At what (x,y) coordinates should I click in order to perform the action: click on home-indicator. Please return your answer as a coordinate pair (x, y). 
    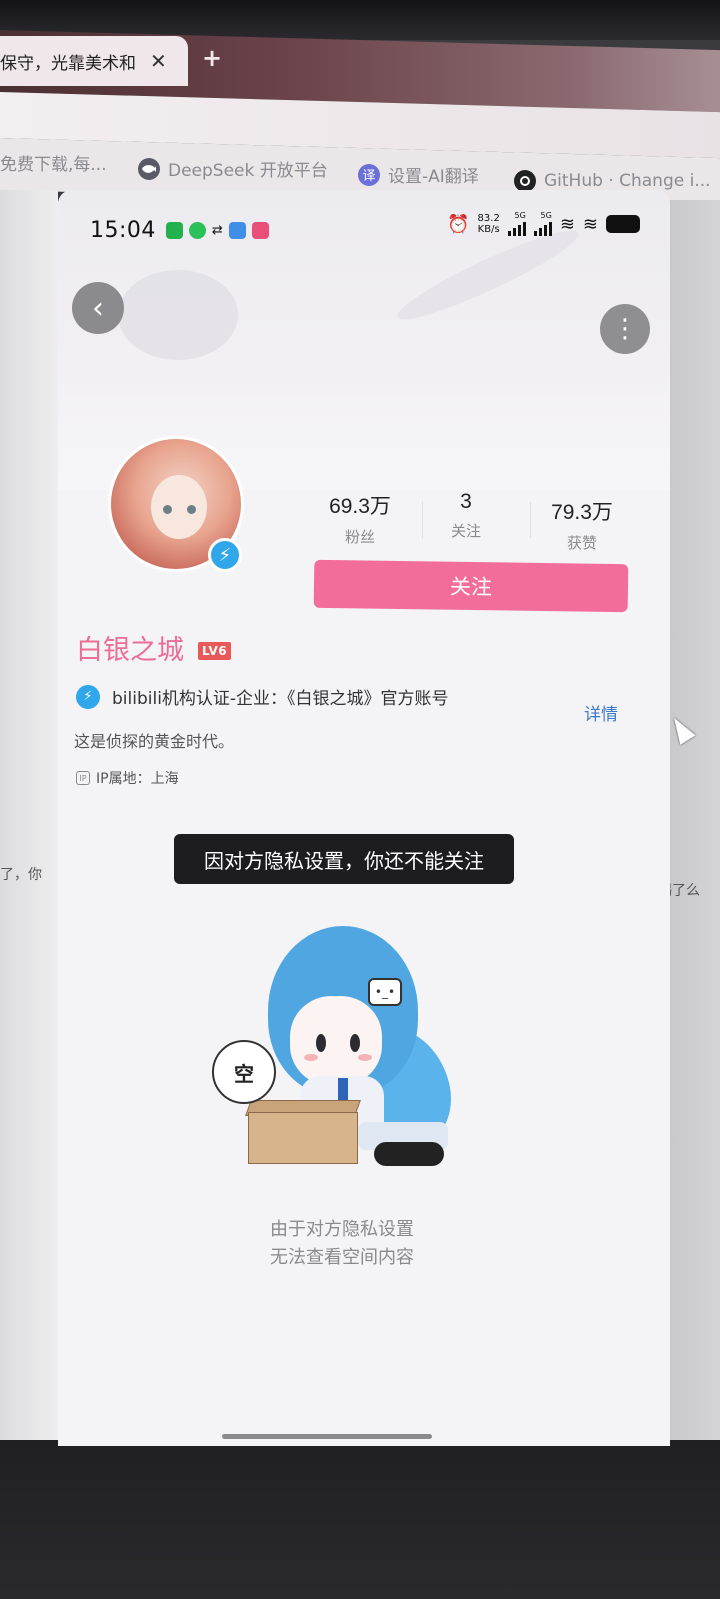
    Looking at the image, I should click on (327, 1436).